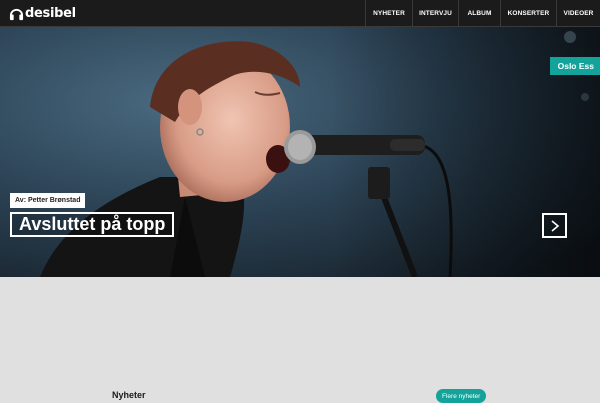 The height and width of the screenshot is (403, 600). Describe the element at coordinates (479, 13) in the screenshot. I see `nav-item-album: ALBUM` at that location.